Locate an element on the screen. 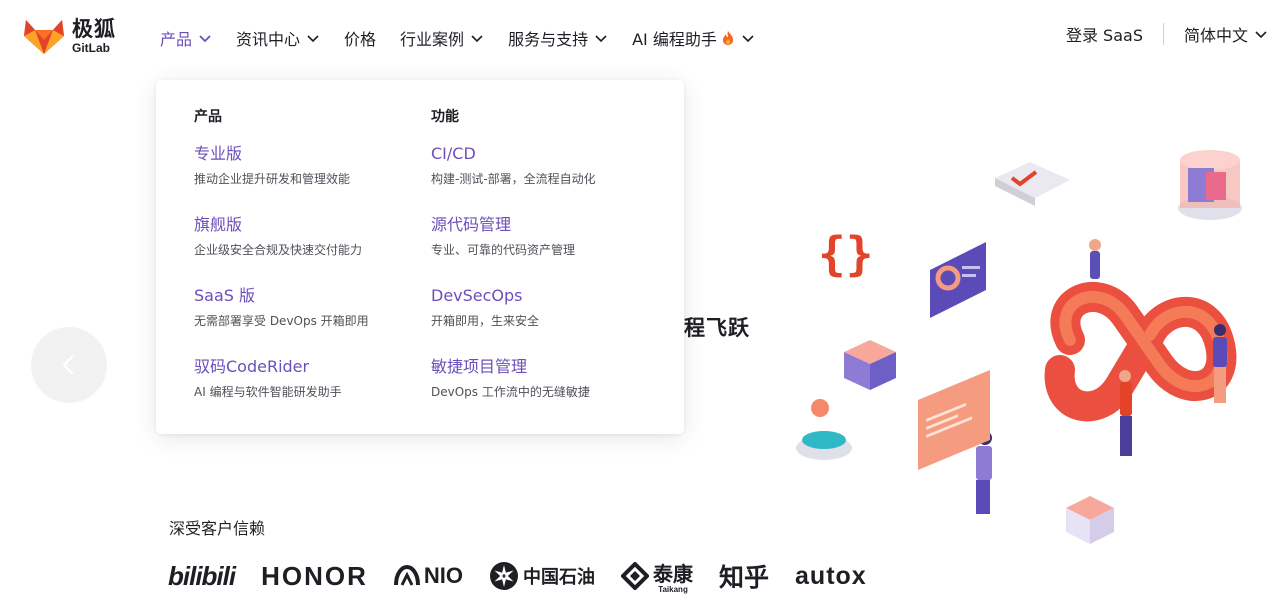 The image size is (1280, 595). taikang-logo-text: 泰康 is located at coordinates (673, 574).